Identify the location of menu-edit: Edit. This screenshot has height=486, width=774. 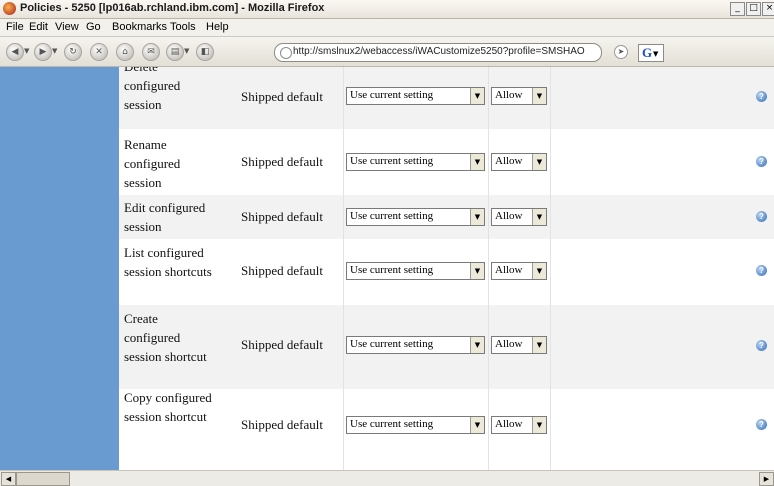
(38, 27).